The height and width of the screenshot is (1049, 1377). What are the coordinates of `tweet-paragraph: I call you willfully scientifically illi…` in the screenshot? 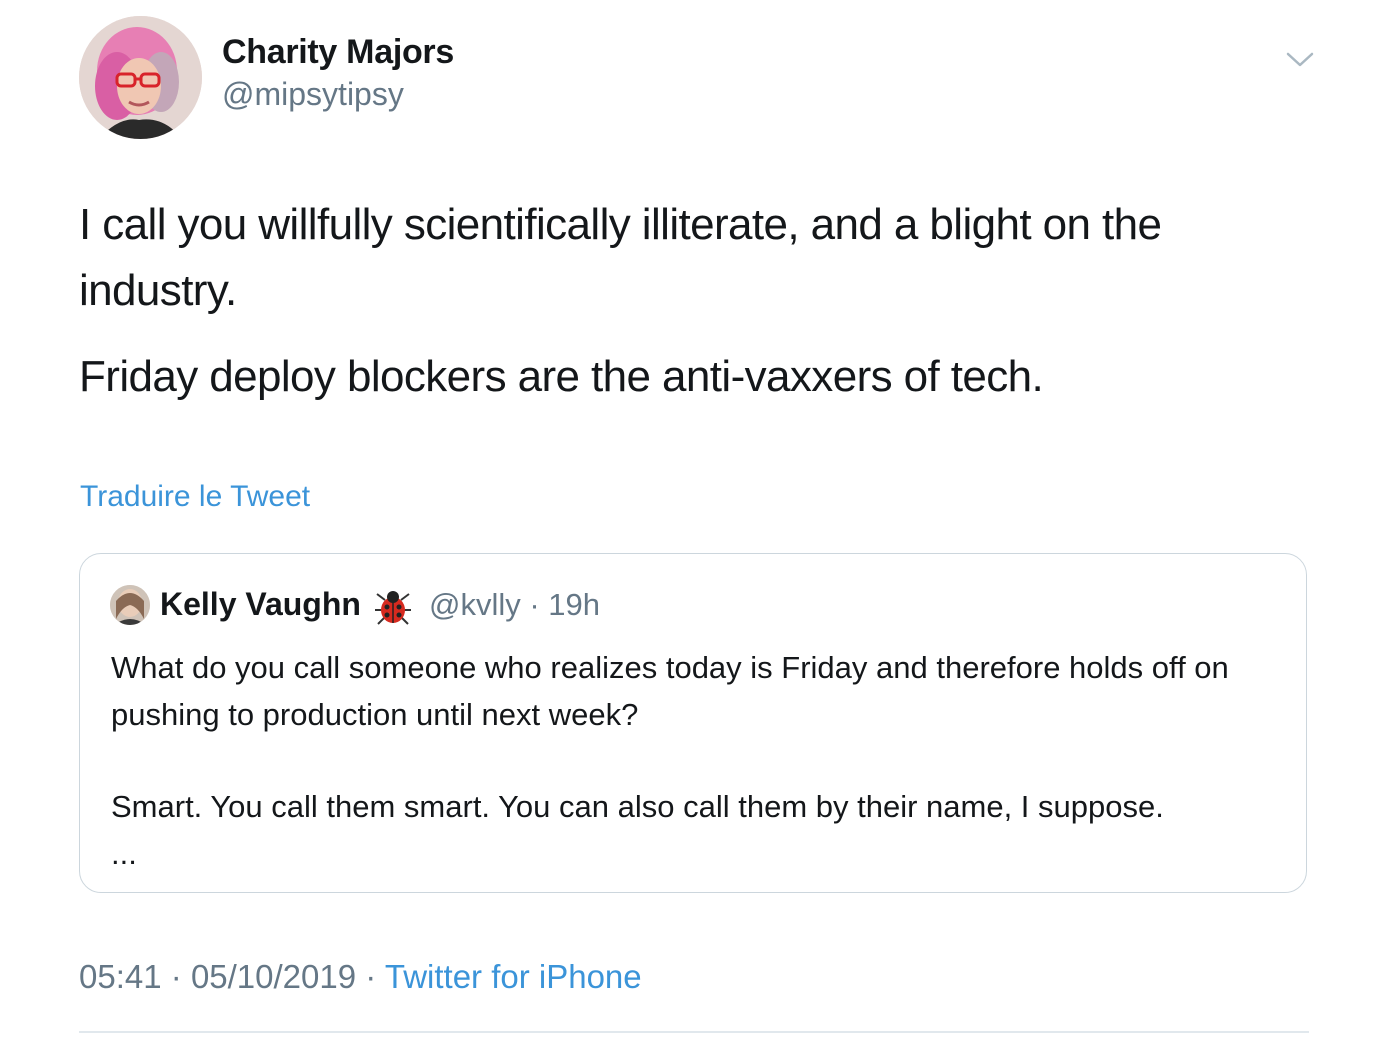 It's located at (620, 257).